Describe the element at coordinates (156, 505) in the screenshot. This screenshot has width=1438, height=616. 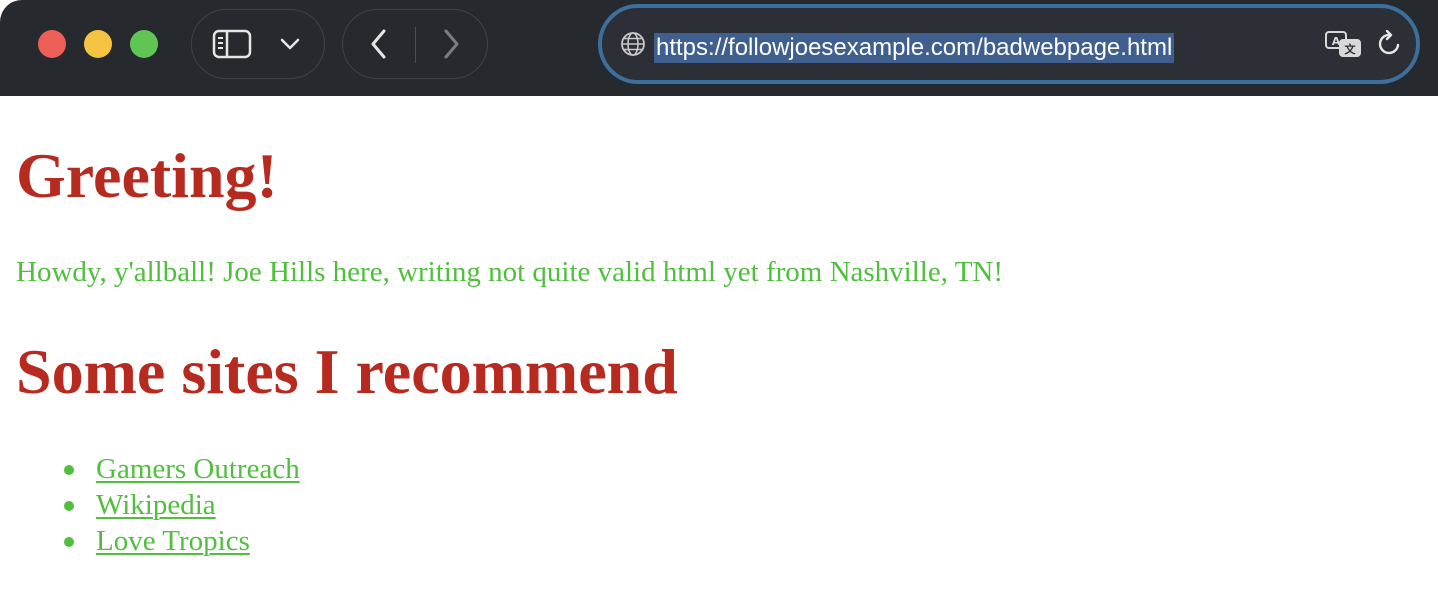
I see `link-wikipedia: Wikipedia` at that location.